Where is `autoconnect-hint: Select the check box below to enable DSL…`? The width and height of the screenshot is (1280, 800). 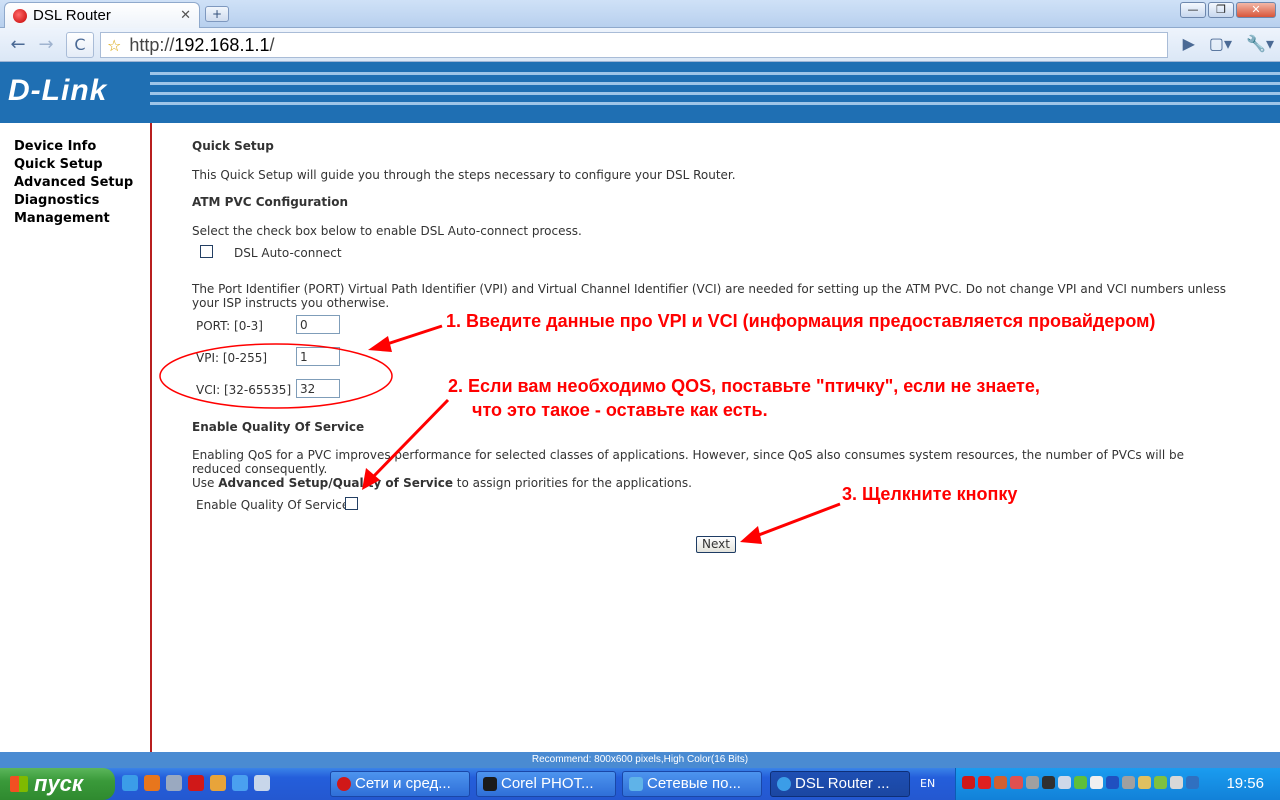
autoconnect-hint: Select the check box below to enable DSL… is located at coordinates (387, 231).